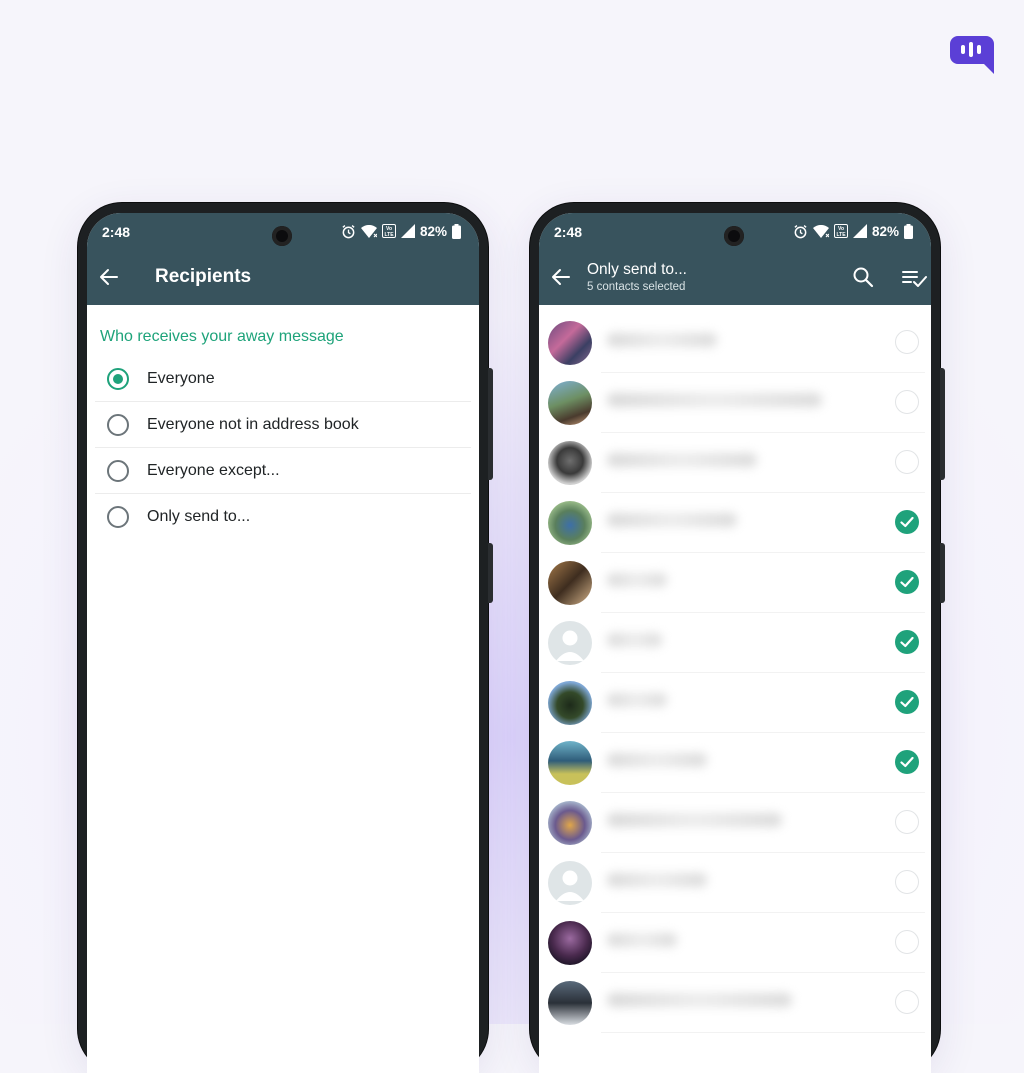 The image size is (1024, 1073). I want to click on option-everyone: Everyone, so click(283, 379).